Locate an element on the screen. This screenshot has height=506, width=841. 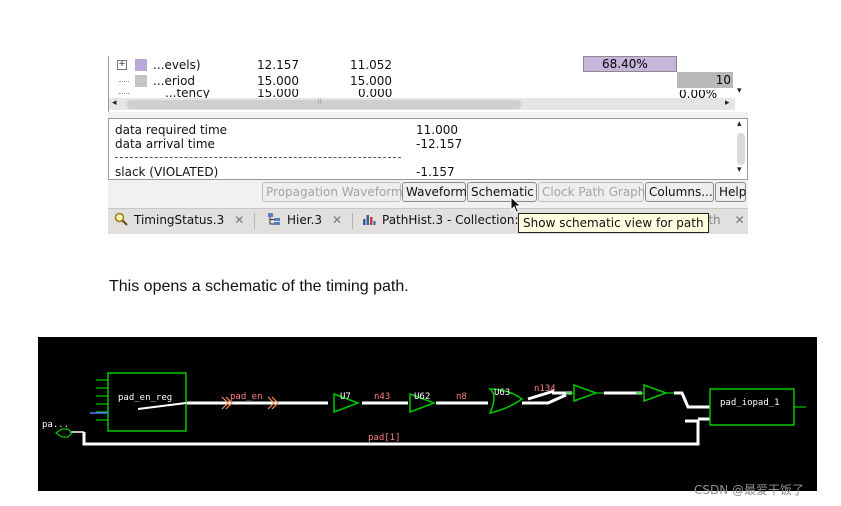
scrollbar-thumb: ⠿ is located at coordinates (324, 103).